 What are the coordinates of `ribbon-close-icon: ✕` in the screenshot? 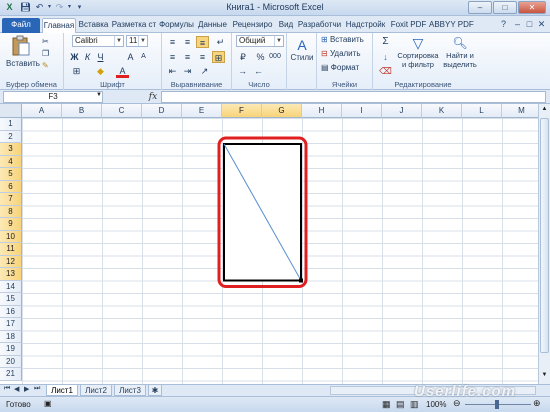 It's located at (541, 24).